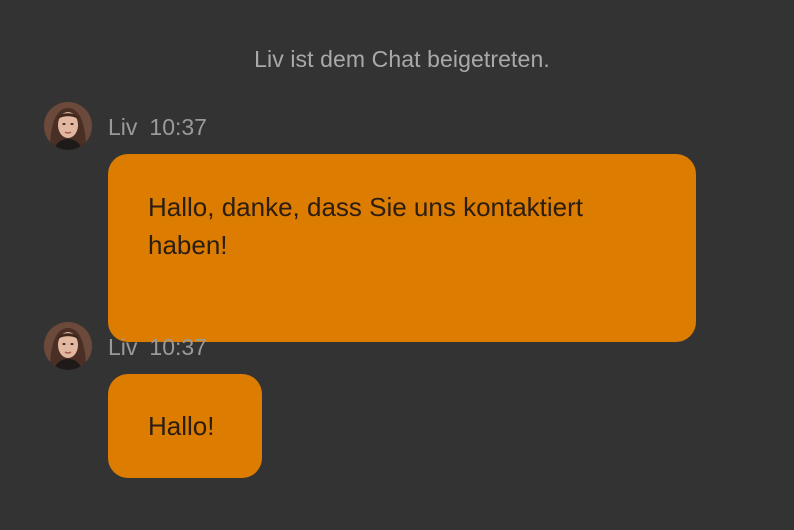 Image resolution: width=794 pixels, height=530 pixels. What do you see at coordinates (402, 59) in the screenshot?
I see `system-message: Liv ist dem Chat beigetreten.` at bounding box center [402, 59].